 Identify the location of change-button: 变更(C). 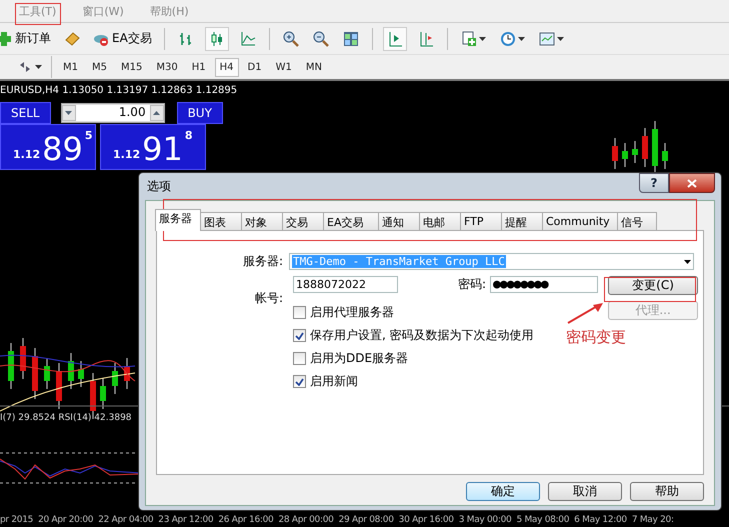
(653, 285).